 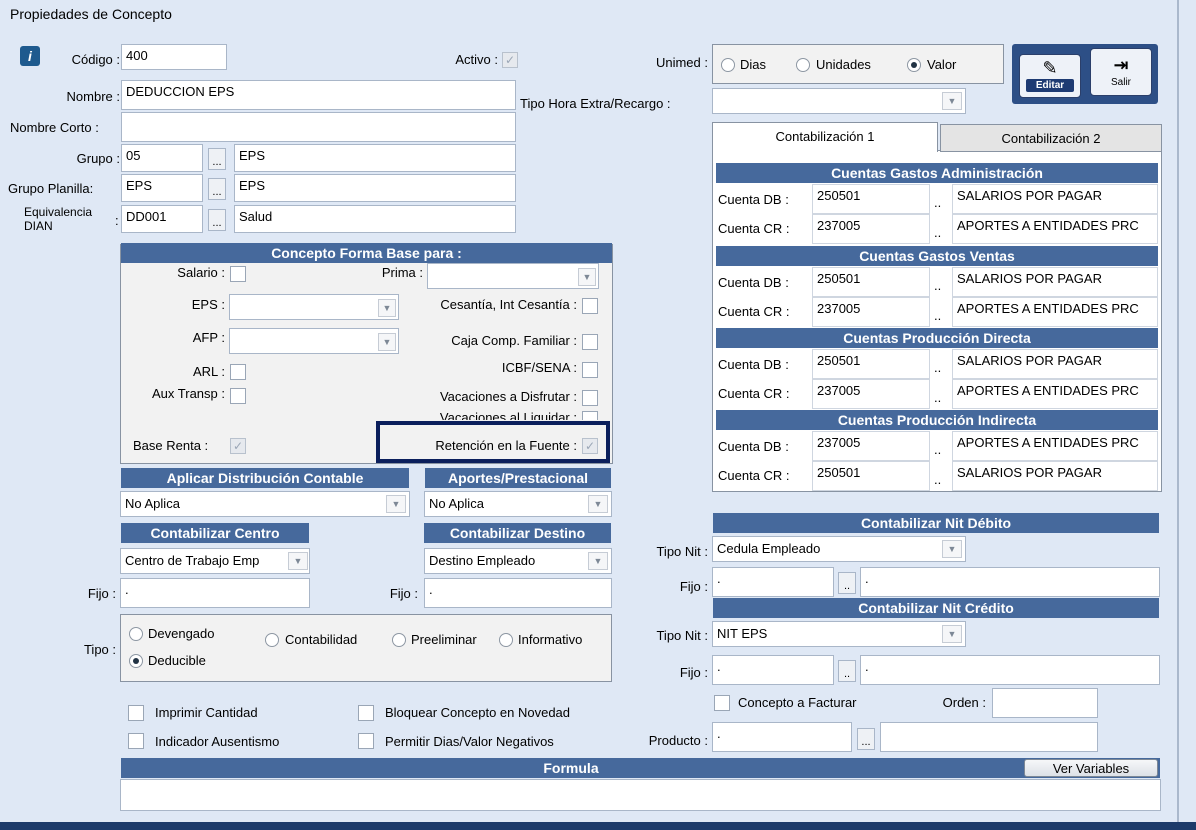 What do you see at coordinates (681, 62) in the screenshot?
I see `unimed-label: Unimed :` at bounding box center [681, 62].